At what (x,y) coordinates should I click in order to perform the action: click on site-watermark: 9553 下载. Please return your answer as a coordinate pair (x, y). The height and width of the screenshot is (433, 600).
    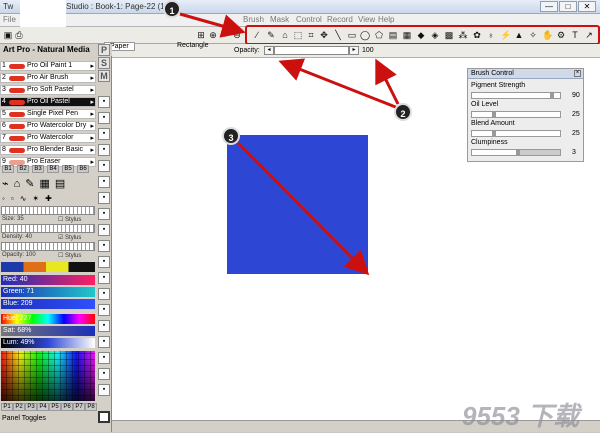
    Looking at the image, I should click on (521, 416).